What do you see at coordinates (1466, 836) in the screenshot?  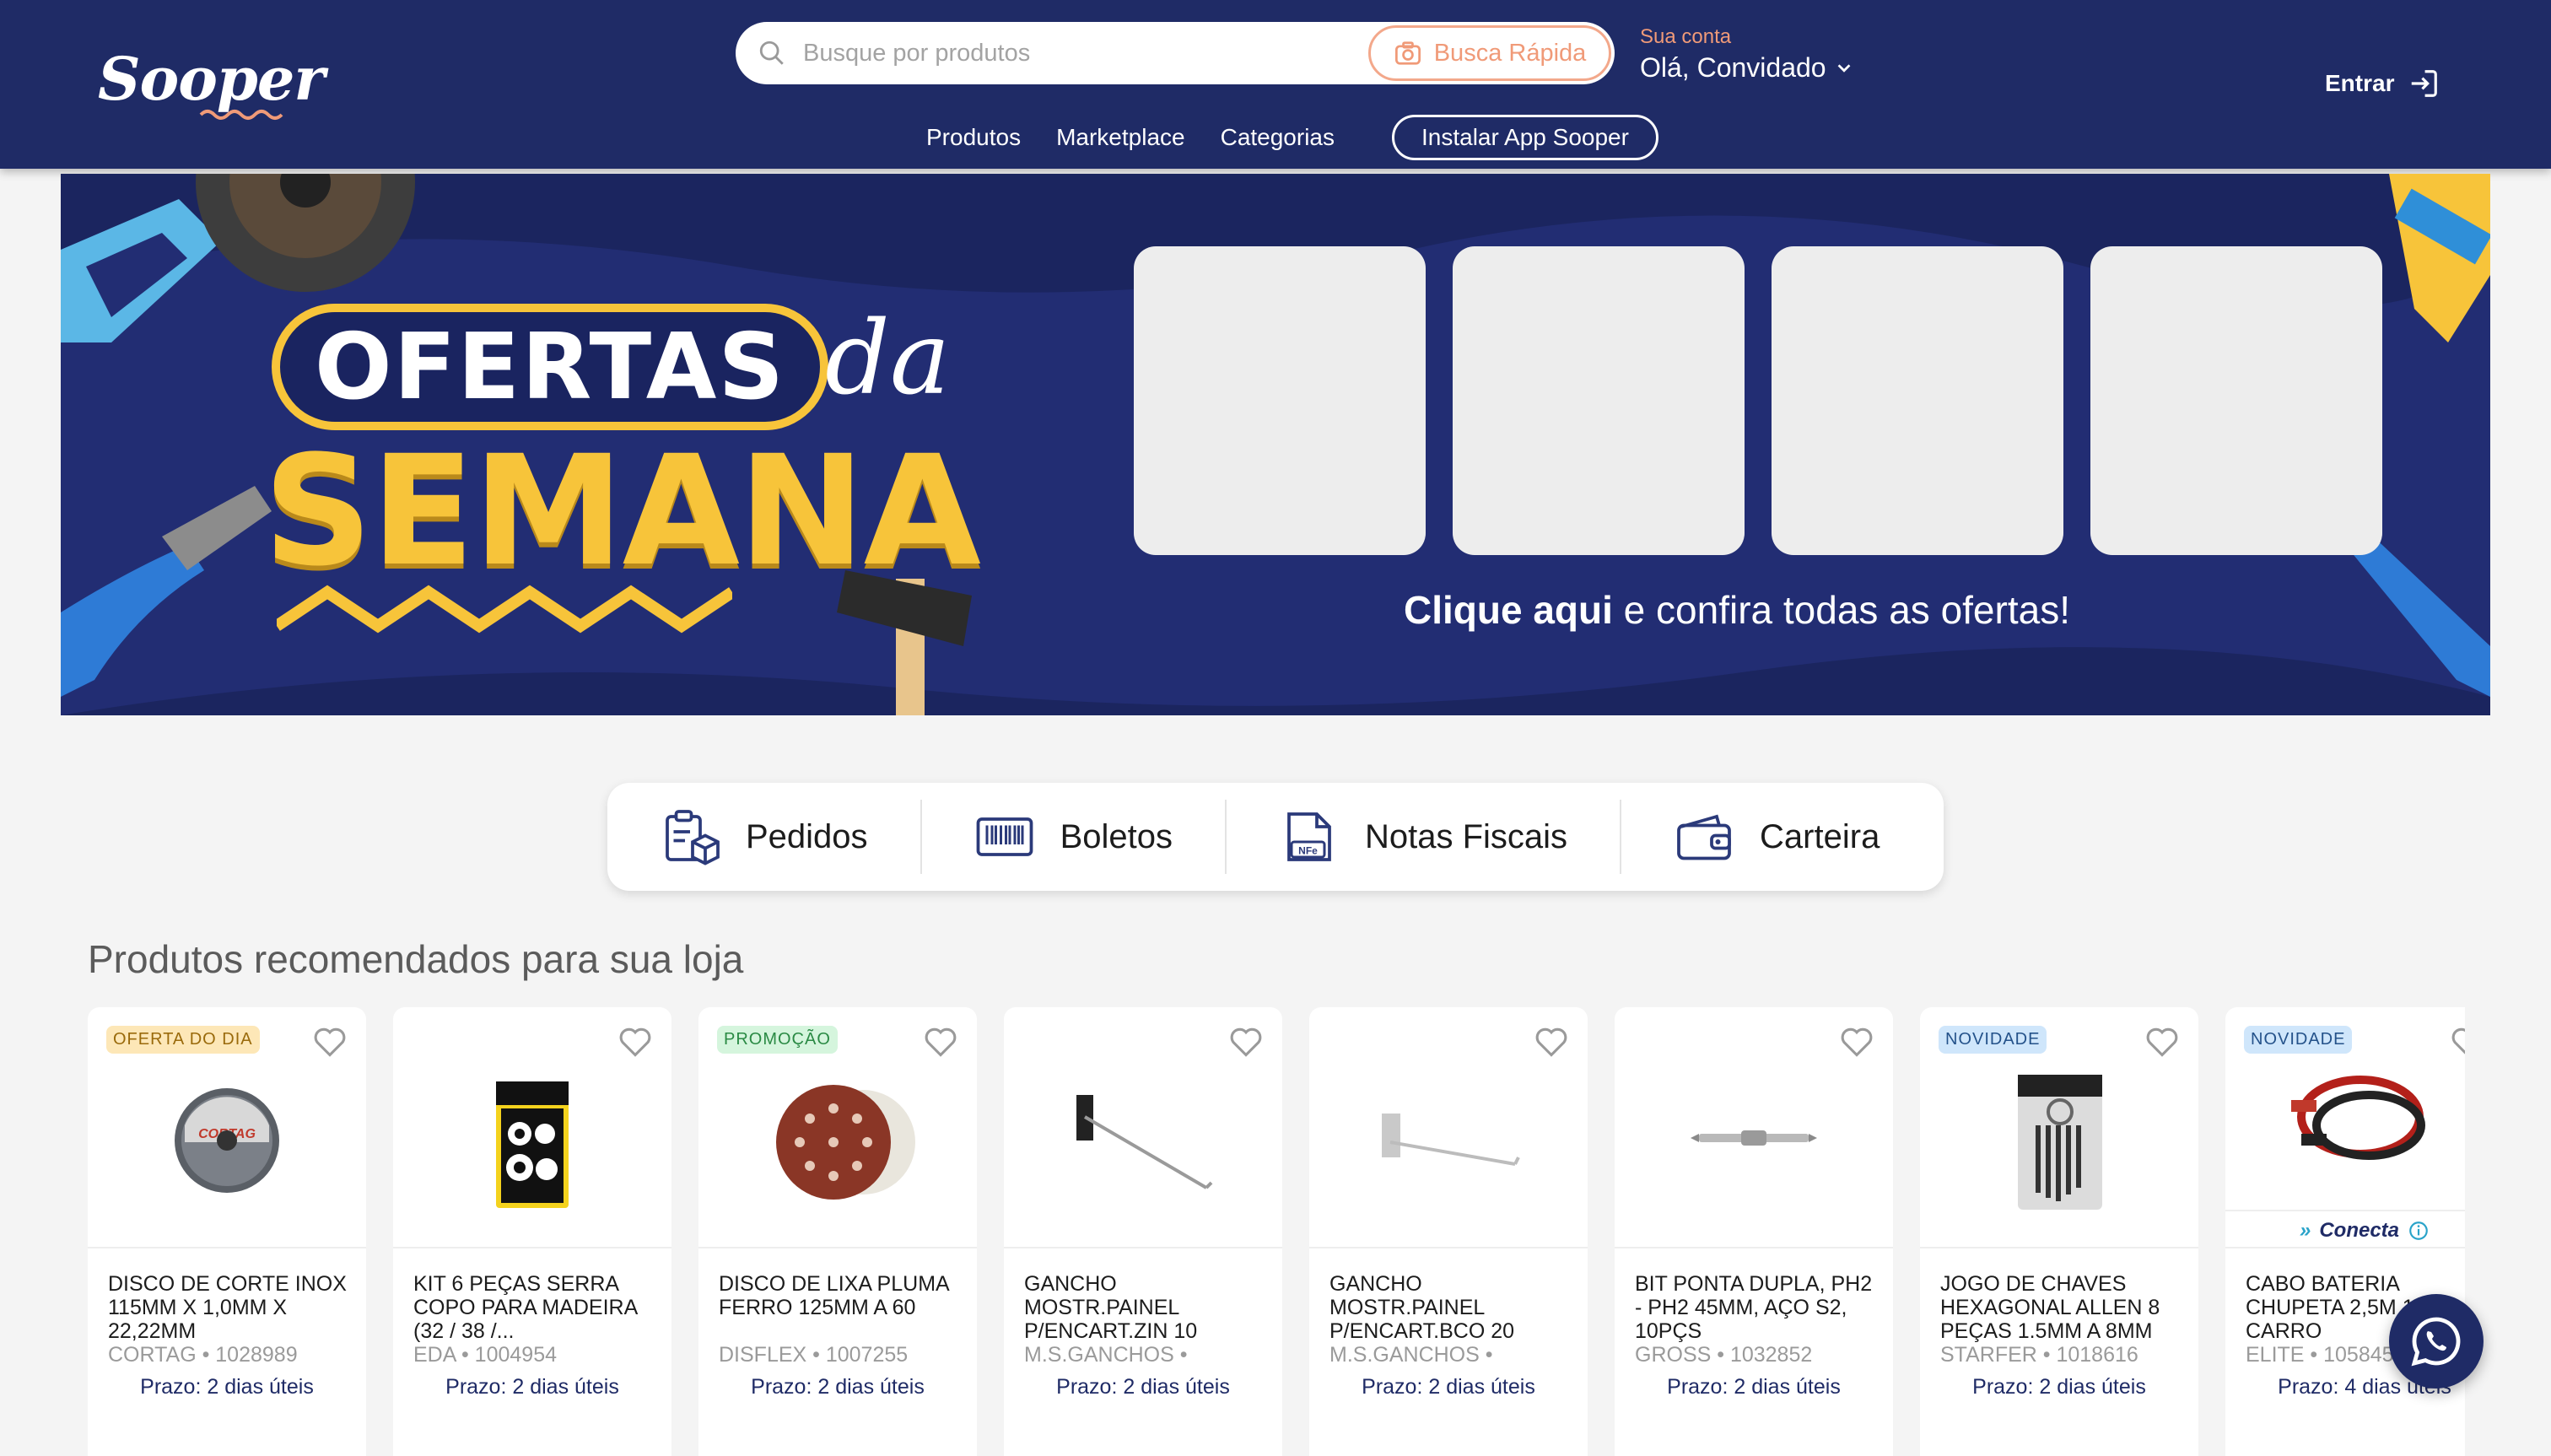 I see `action-label: Notas Fiscais` at bounding box center [1466, 836].